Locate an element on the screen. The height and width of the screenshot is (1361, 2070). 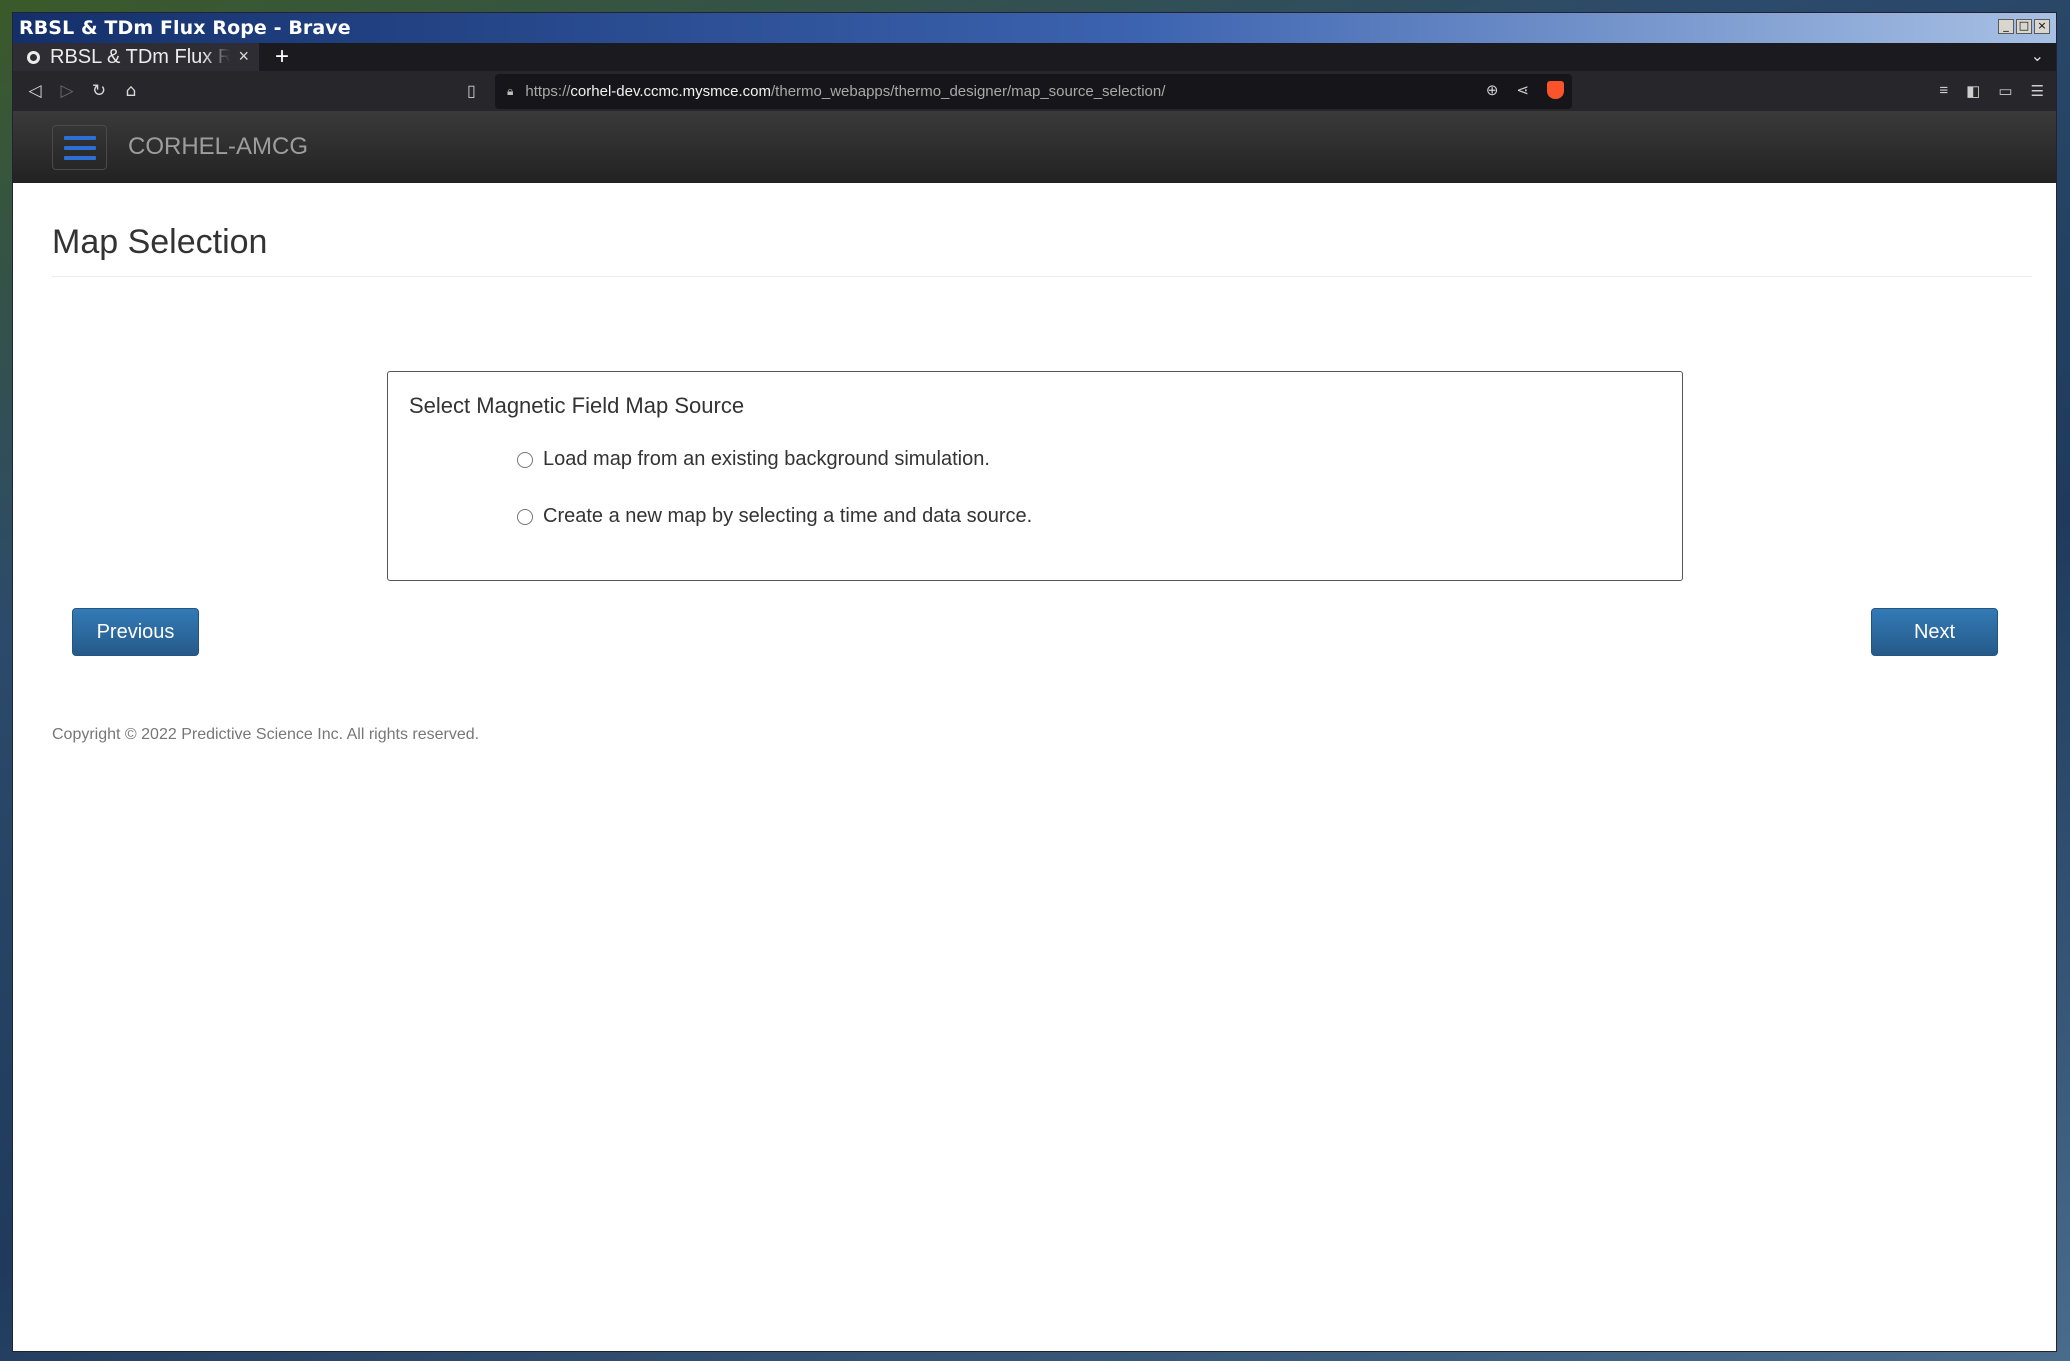
lock-icon: 🔒︎ is located at coordinates (510, 91).